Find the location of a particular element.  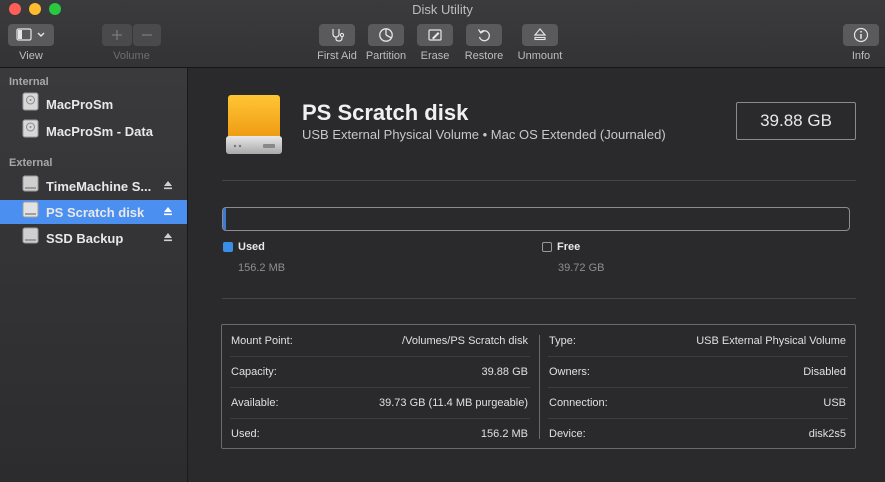

restore-button is located at coordinates (484, 35).